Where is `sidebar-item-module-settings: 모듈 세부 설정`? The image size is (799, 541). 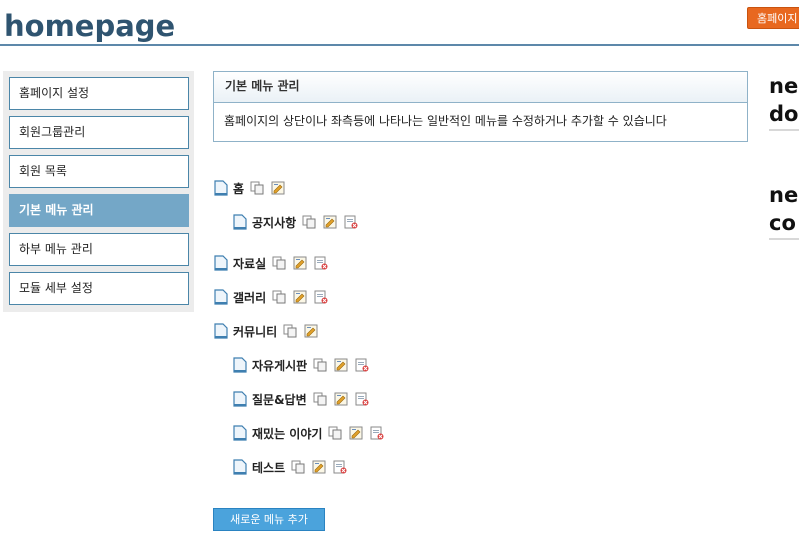 sidebar-item-module-settings: 모듈 세부 설정 is located at coordinates (99, 288).